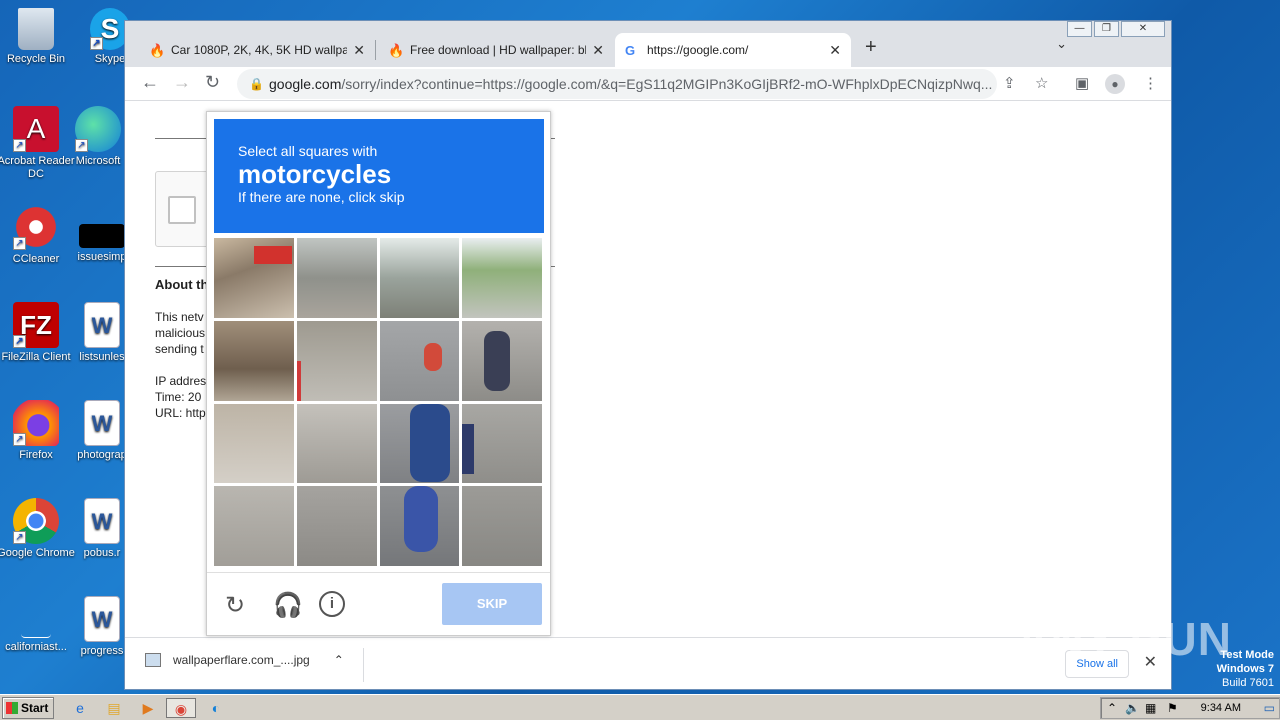 The height and width of the screenshot is (720, 1280). What do you see at coordinates (150, 82) in the screenshot?
I see `back-icon: ←` at bounding box center [150, 82].